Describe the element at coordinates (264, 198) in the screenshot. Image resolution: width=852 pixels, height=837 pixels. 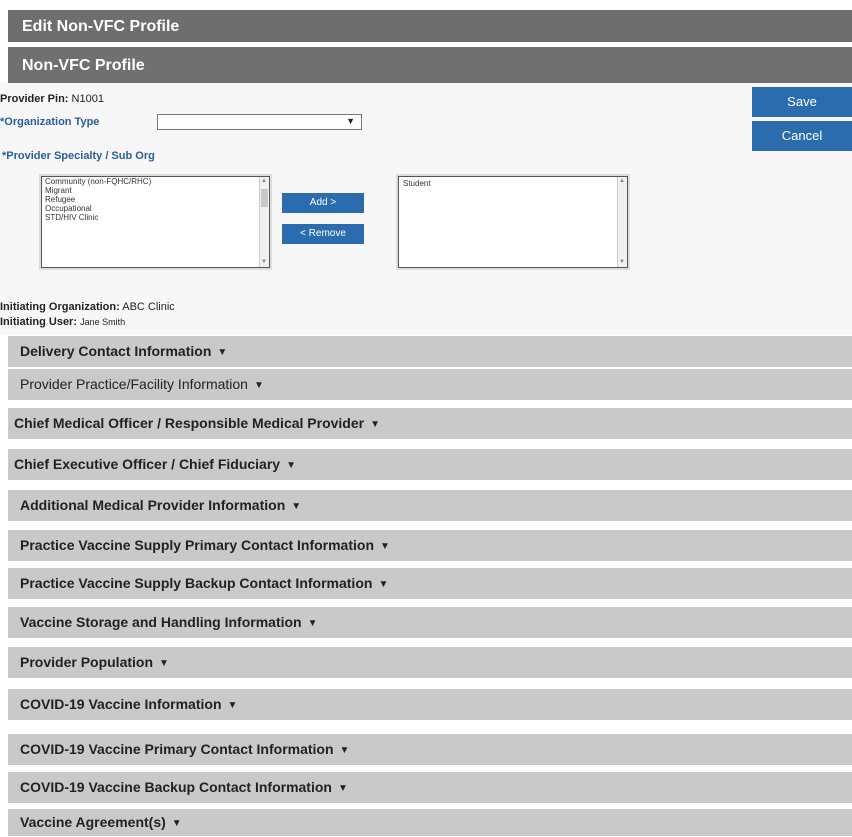
I see `scrollbar-thumb` at that location.